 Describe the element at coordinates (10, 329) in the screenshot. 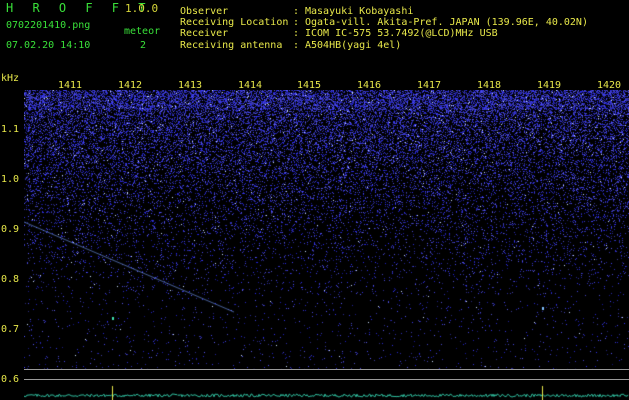

I see `y-tick-0.7: 0.7` at that location.